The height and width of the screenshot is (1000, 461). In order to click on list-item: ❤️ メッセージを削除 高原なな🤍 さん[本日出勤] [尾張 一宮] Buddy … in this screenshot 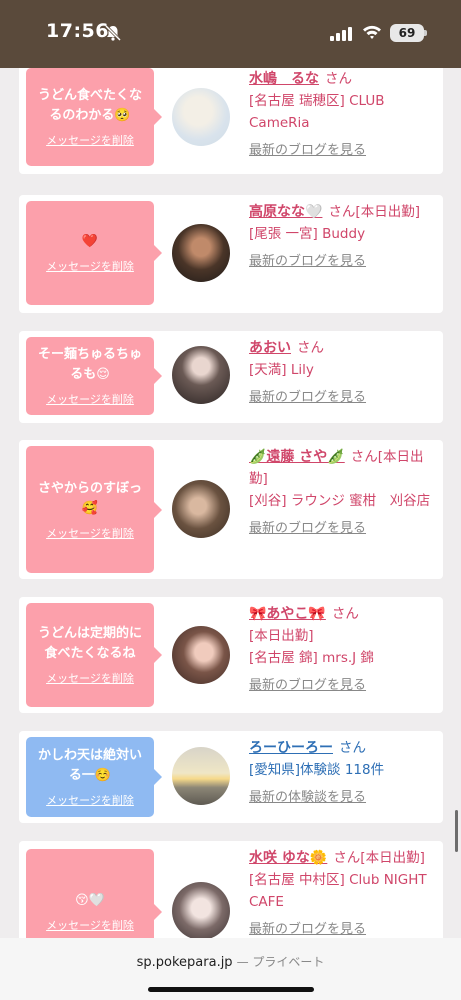, I will do `click(231, 254)`.